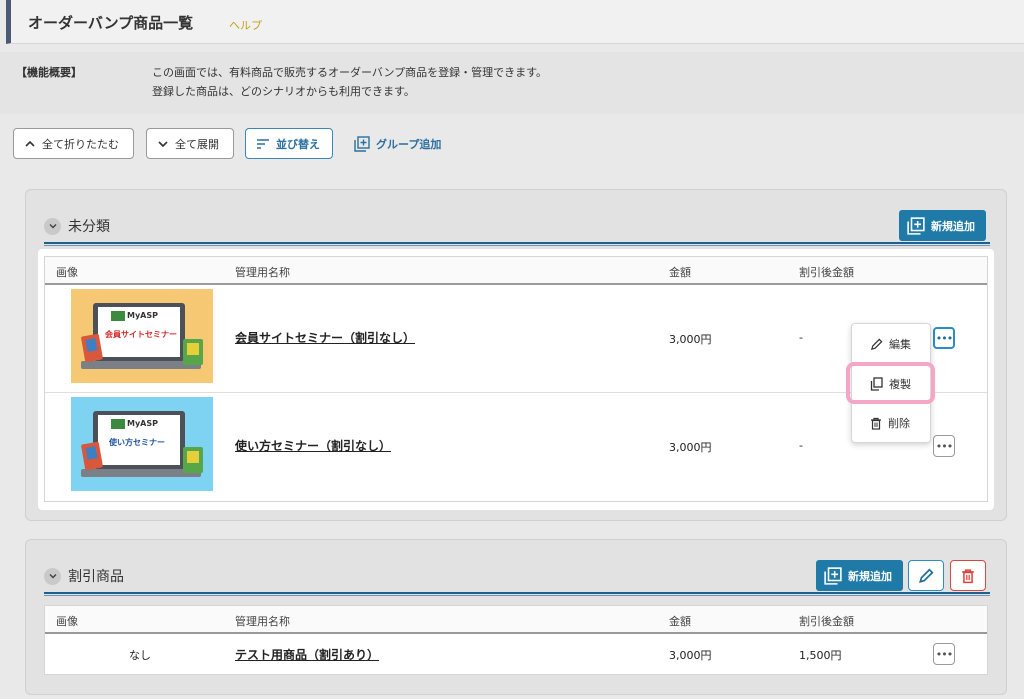  Describe the element at coordinates (350, 72) in the screenshot. I see `description-line: この画面では、有料商品で販売するオーダーバンプ商品を登録・管理できます。` at that location.